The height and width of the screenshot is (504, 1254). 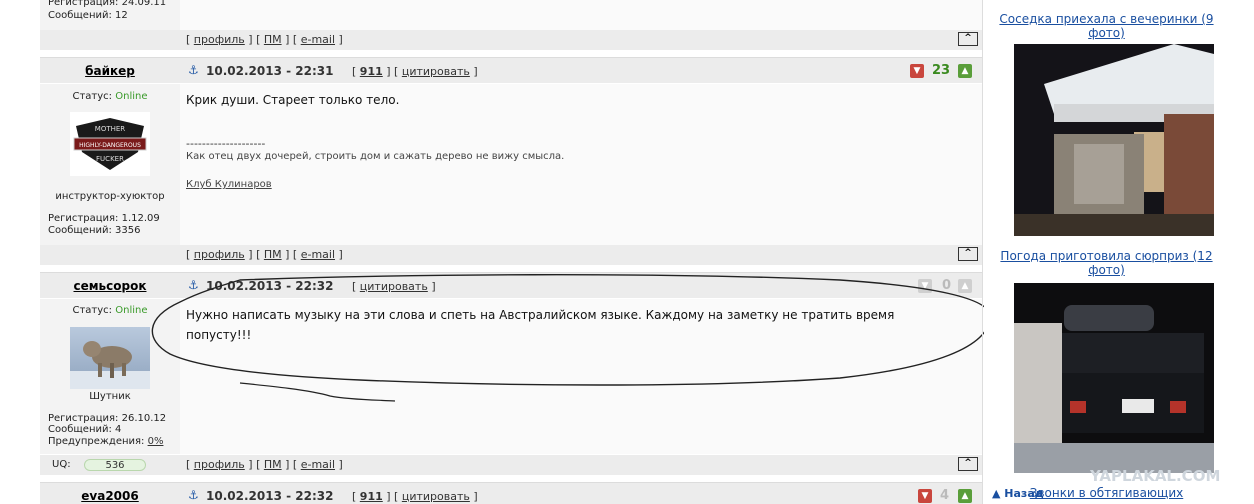 What do you see at coordinates (941, 70) in the screenshot?
I see `rating-score: 23` at bounding box center [941, 70].